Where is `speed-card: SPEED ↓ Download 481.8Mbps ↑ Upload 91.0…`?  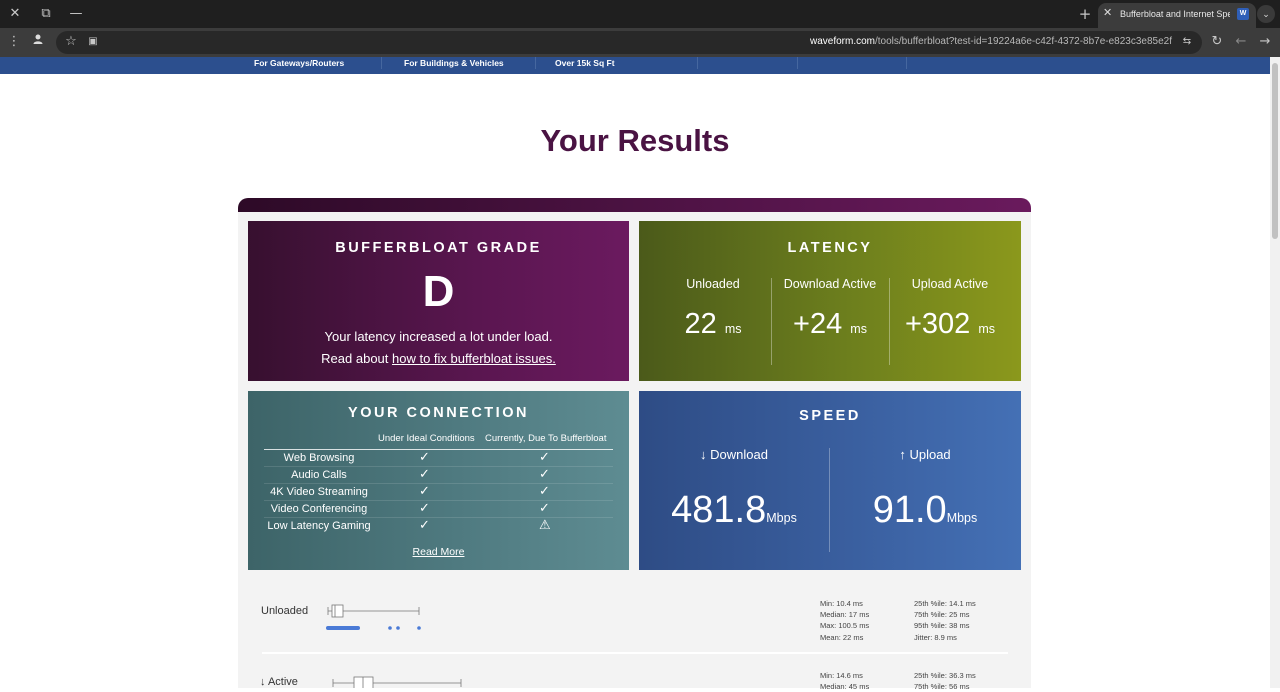 speed-card: SPEED ↓ Download 481.8Mbps ↑ Upload 91.0… is located at coordinates (830, 480).